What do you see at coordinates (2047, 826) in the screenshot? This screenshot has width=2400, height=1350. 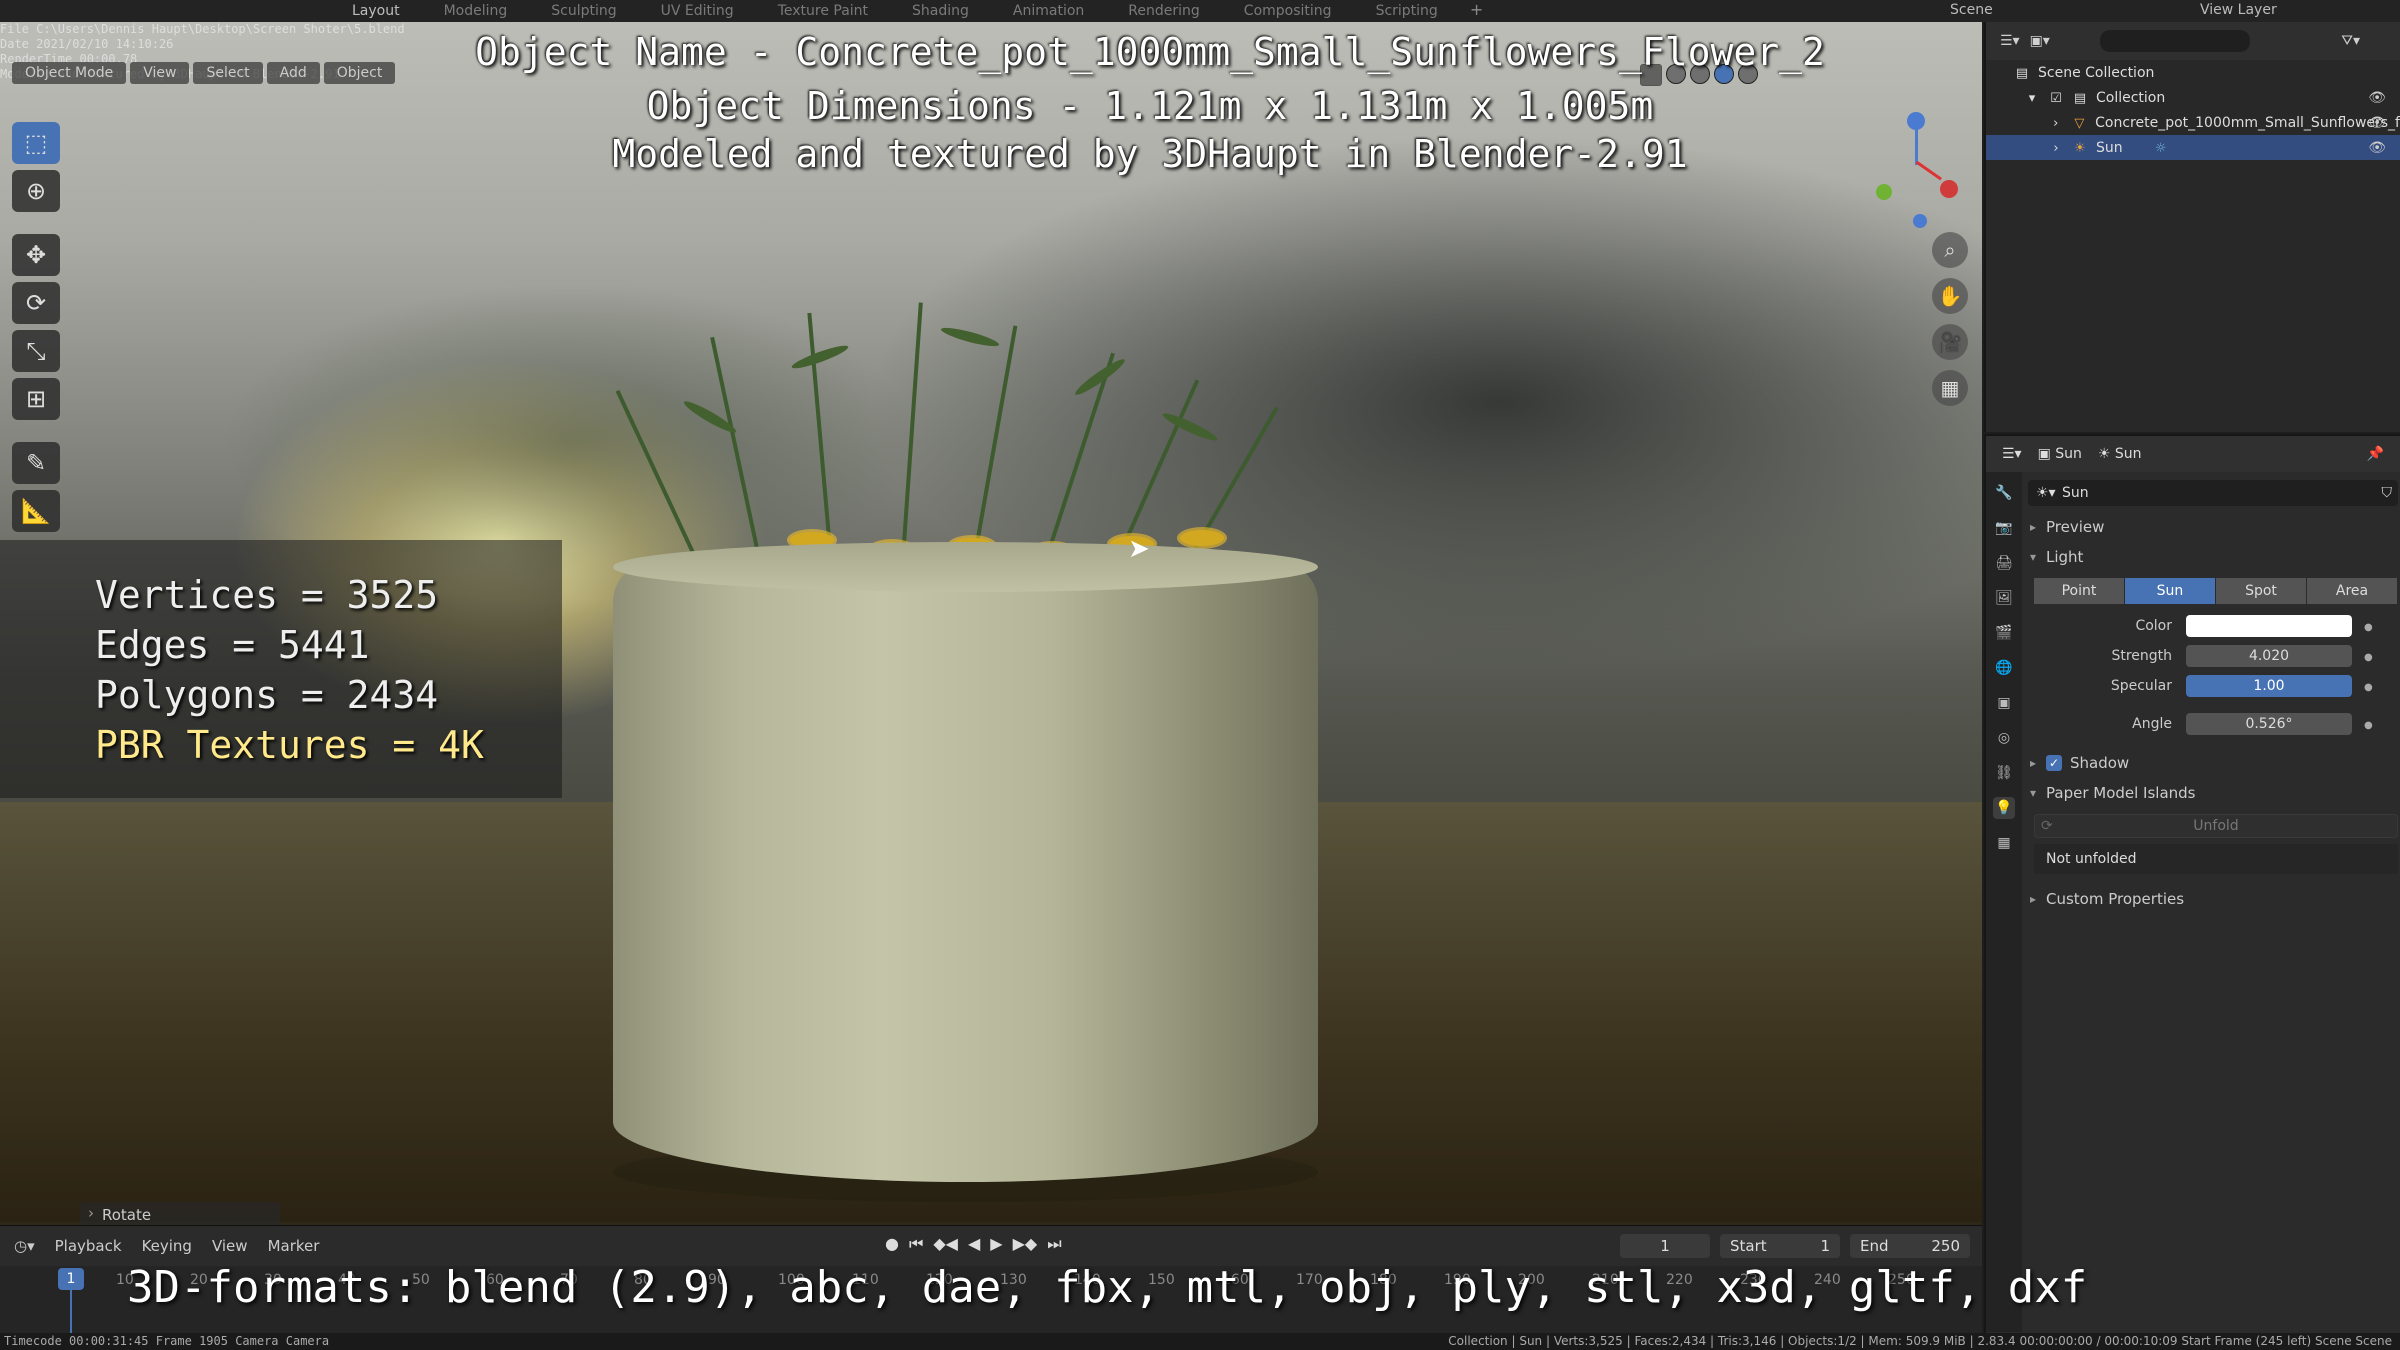 I see `refresh-icon: ⟳` at bounding box center [2047, 826].